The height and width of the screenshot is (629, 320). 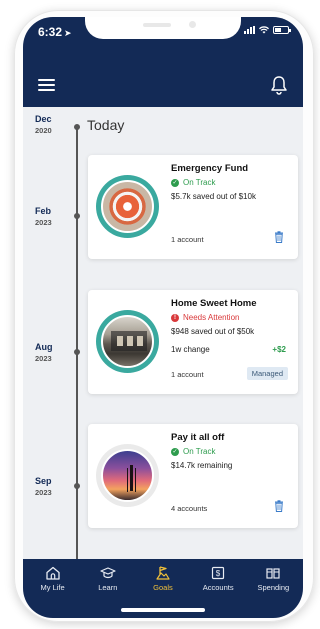 What do you see at coordinates (202, 465) in the screenshot?
I see `goal-progress-text: $14.7k remaining` at bounding box center [202, 465].